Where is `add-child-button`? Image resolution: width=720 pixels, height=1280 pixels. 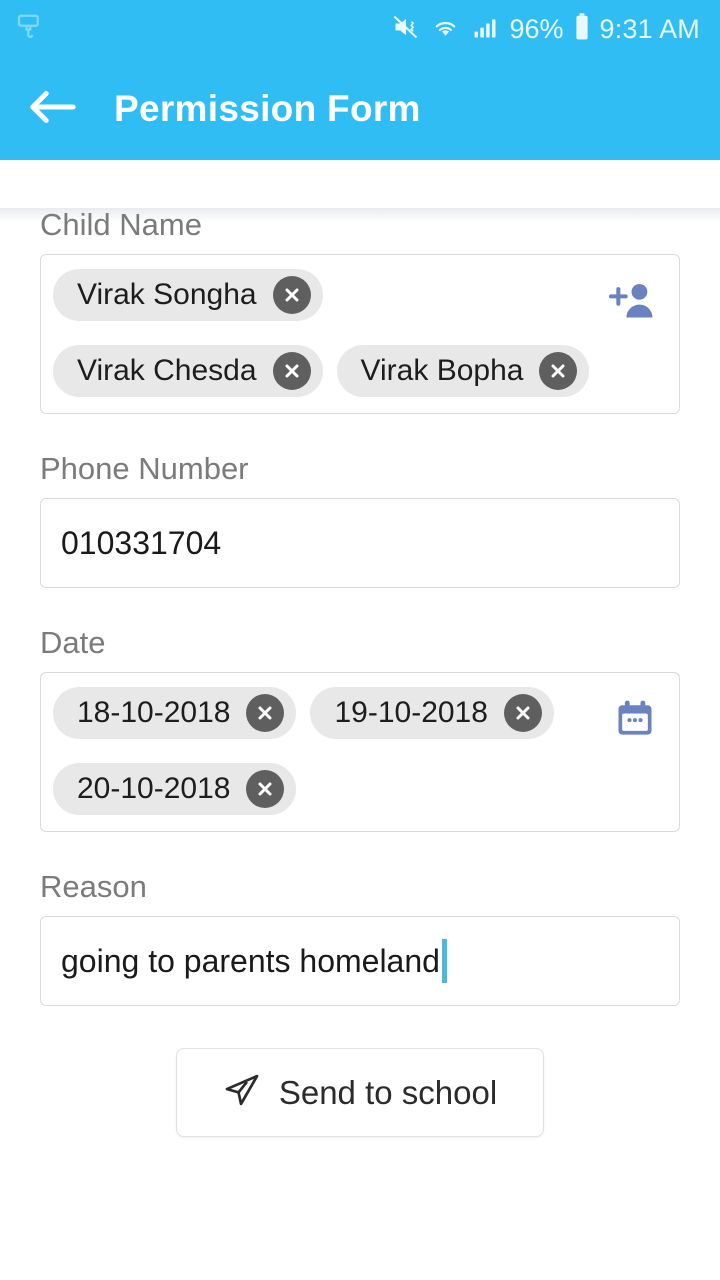 add-child-button is located at coordinates (632, 301).